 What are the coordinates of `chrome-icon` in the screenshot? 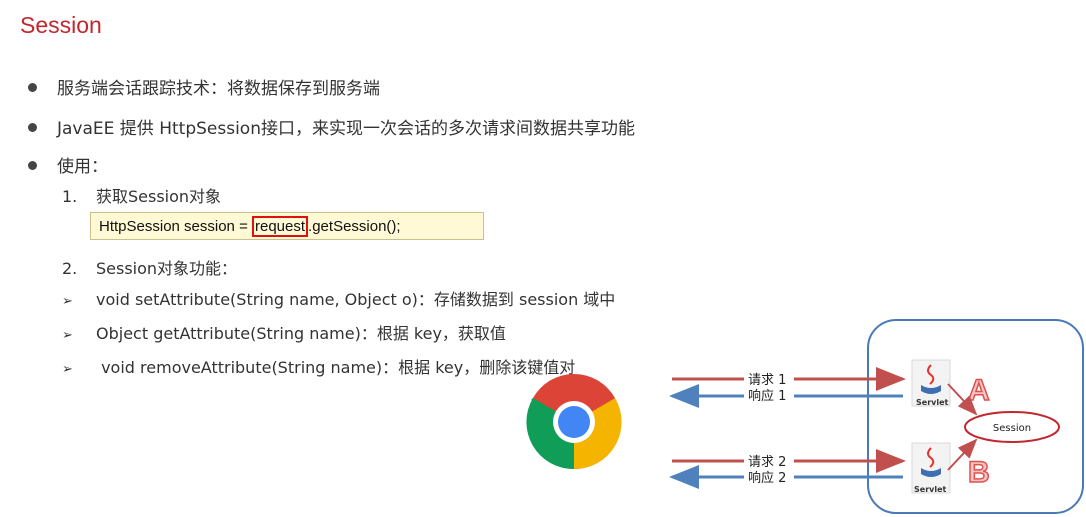 It's located at (574, 421).